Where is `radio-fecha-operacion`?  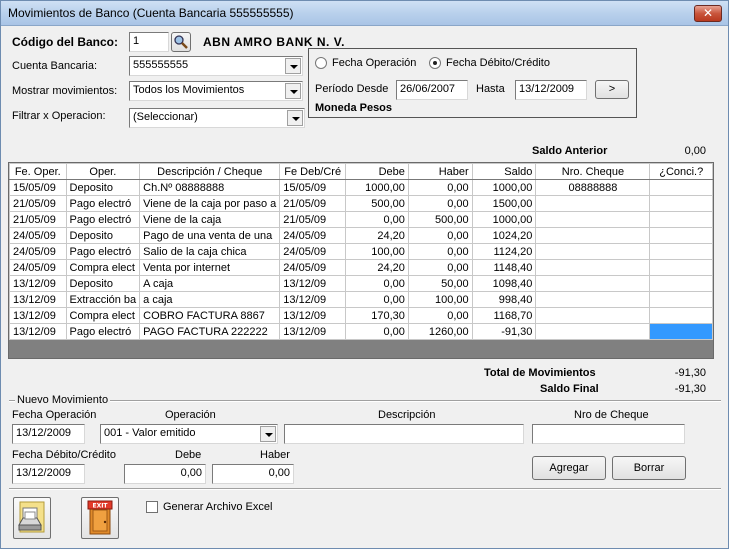 radio-fecha-operacion is located at coordinates (321, 63).